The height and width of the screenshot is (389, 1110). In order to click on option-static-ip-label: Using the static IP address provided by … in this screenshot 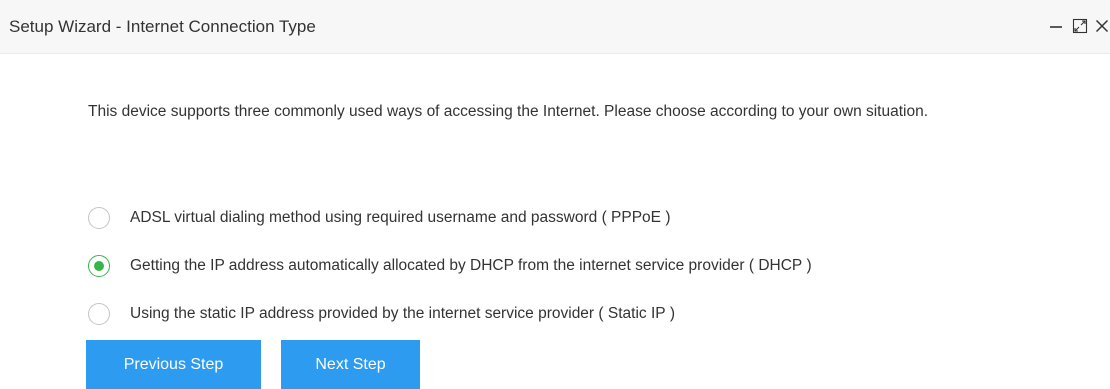, I will do `click(403, 313)`.